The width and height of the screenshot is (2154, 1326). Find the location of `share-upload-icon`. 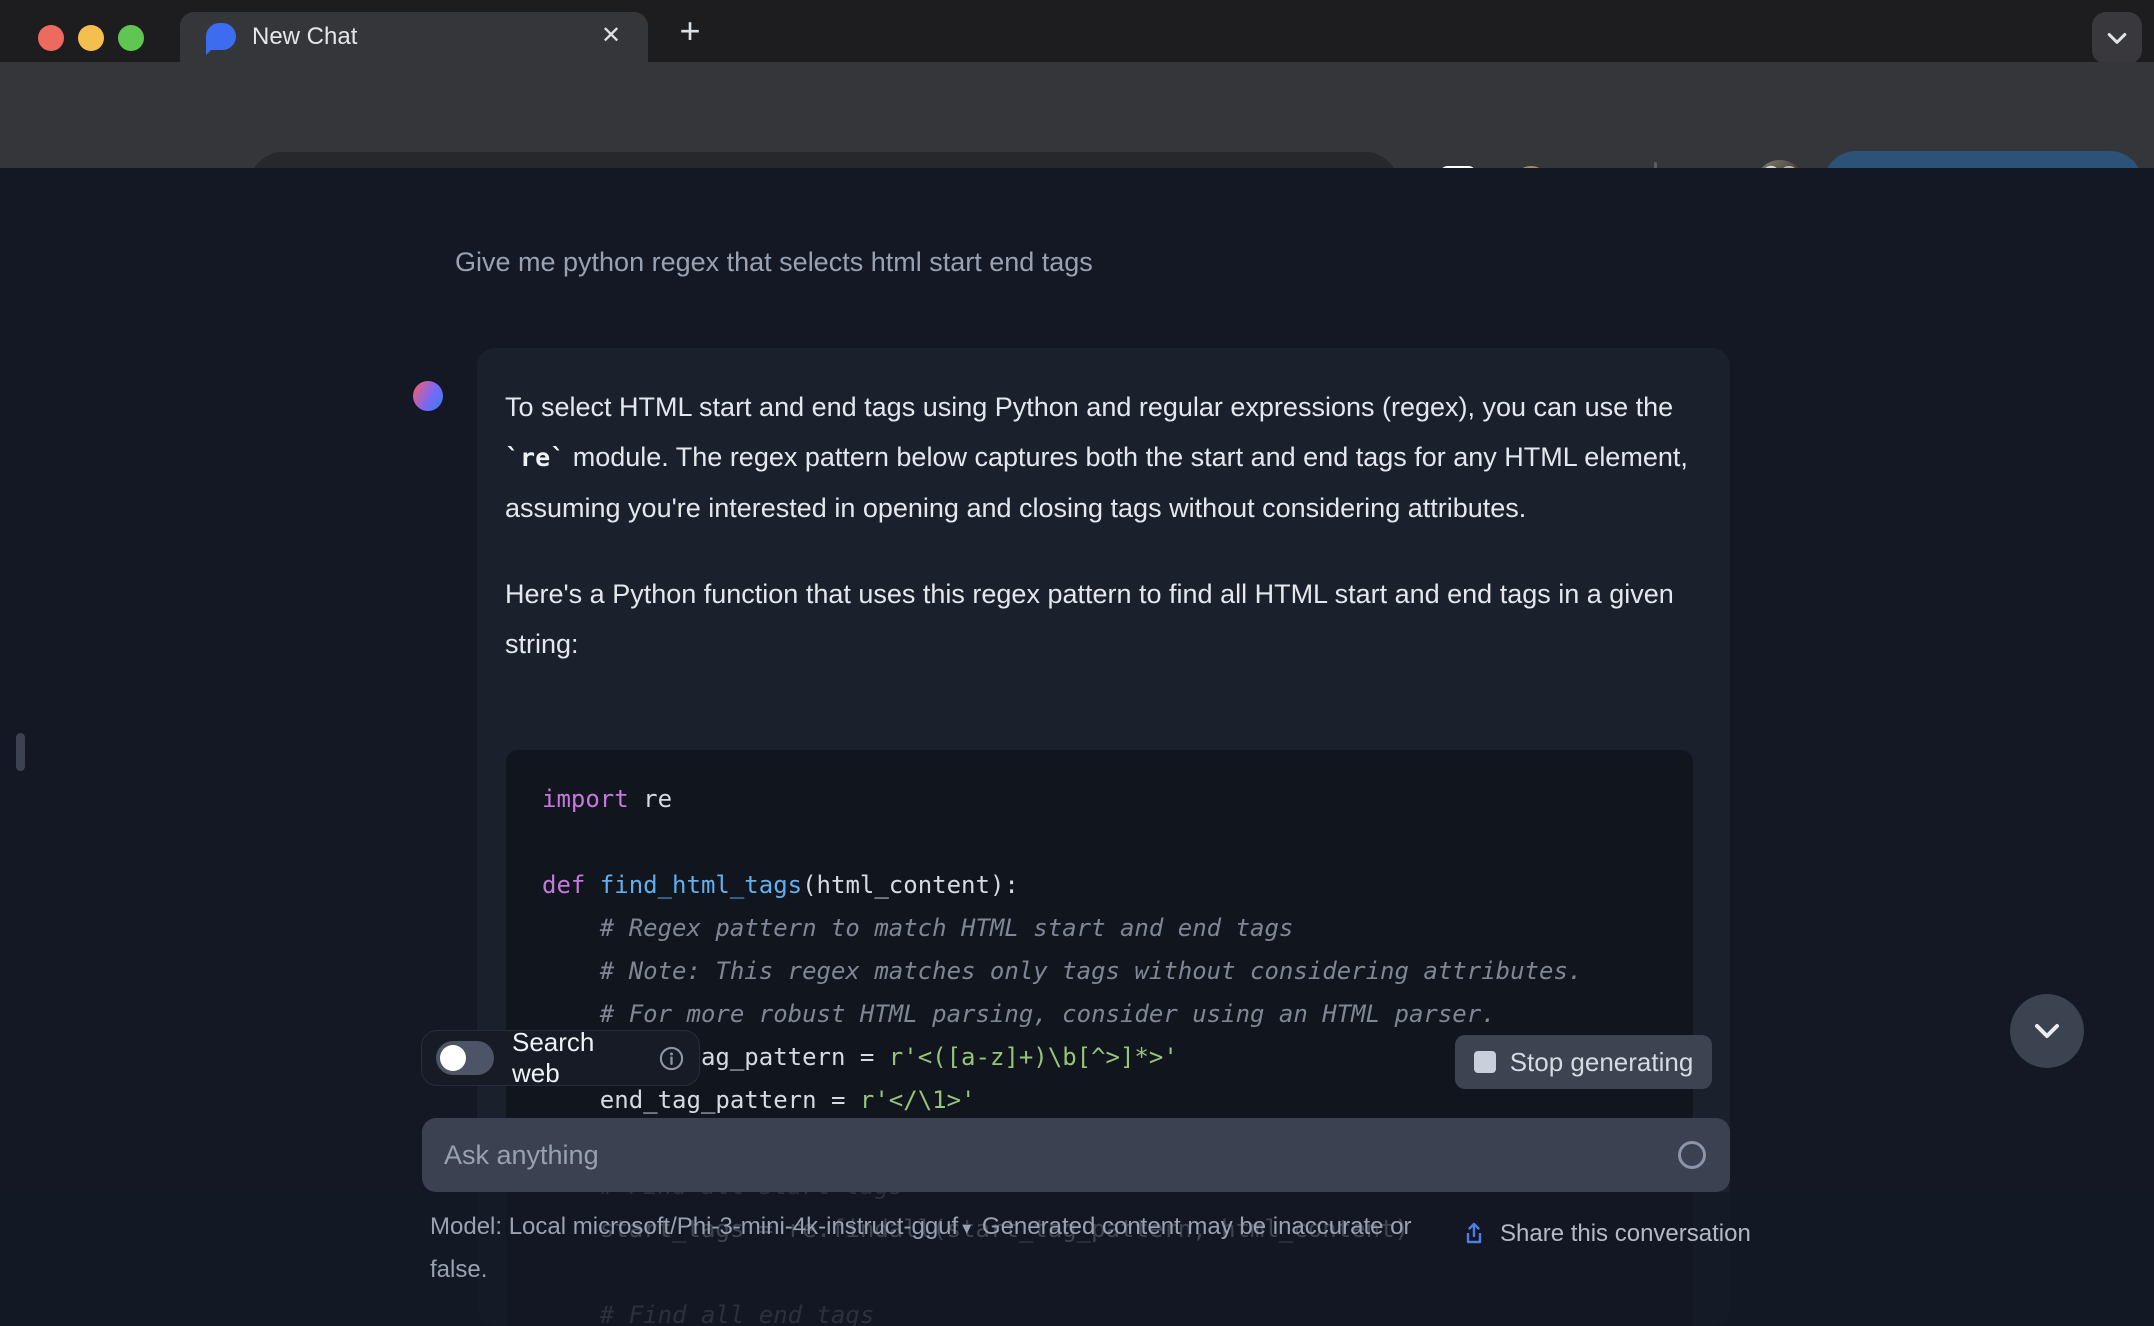

share-upload-icon is located at coordinates (1474, 1233).